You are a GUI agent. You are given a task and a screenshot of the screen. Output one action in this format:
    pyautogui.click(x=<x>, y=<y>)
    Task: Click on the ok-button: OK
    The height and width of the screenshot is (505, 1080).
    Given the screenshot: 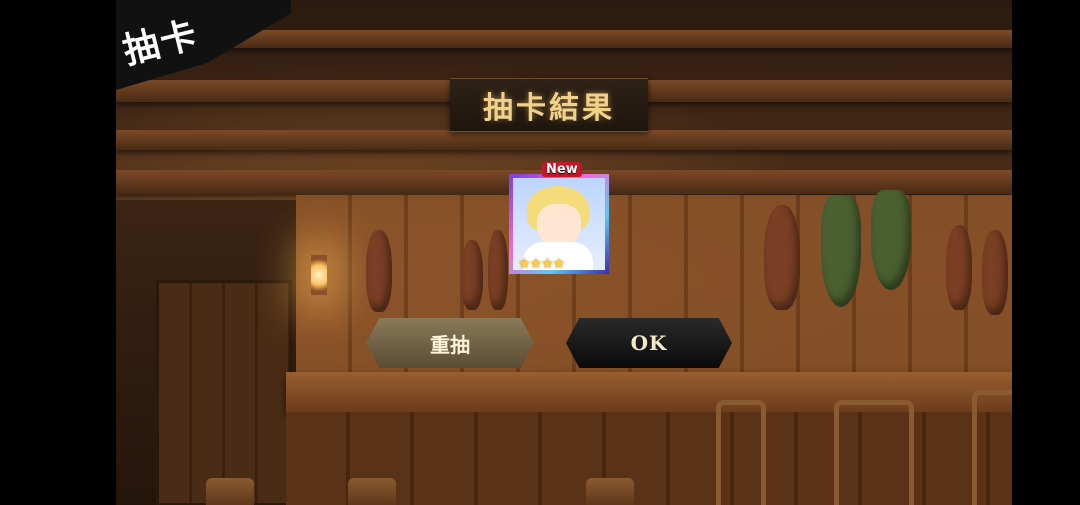 What is the action you would take?
    pyautogui.click(x=649, y=343)
    